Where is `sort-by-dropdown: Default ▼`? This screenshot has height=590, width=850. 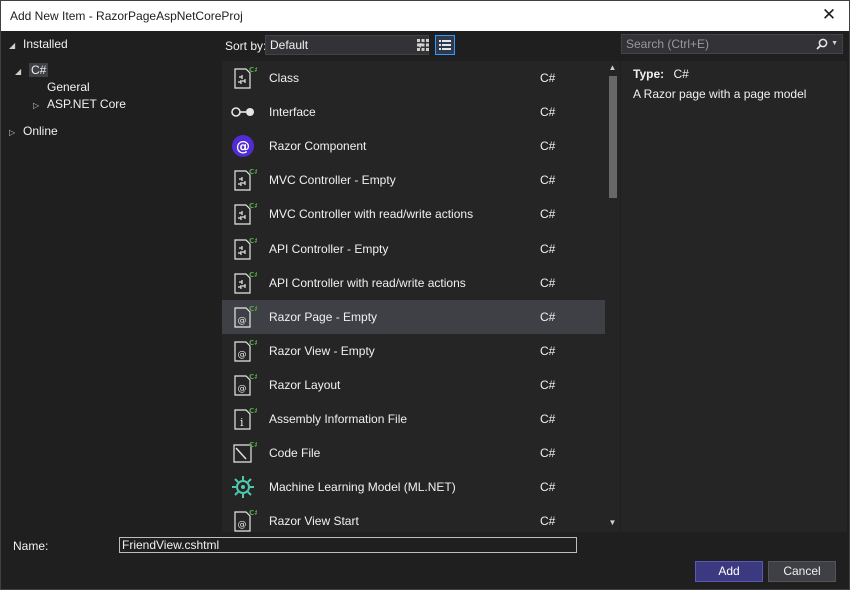 sort-by-dropdown: Default ▼ is located at coordinates (347, 45).